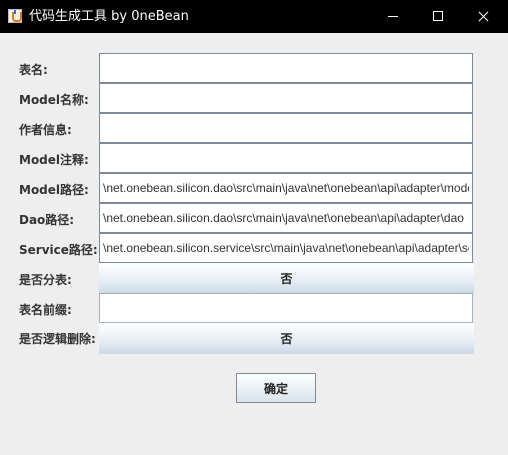  Describe the element at coordinates (483, 16) in the screenshot. I see `close-icon` at that location.